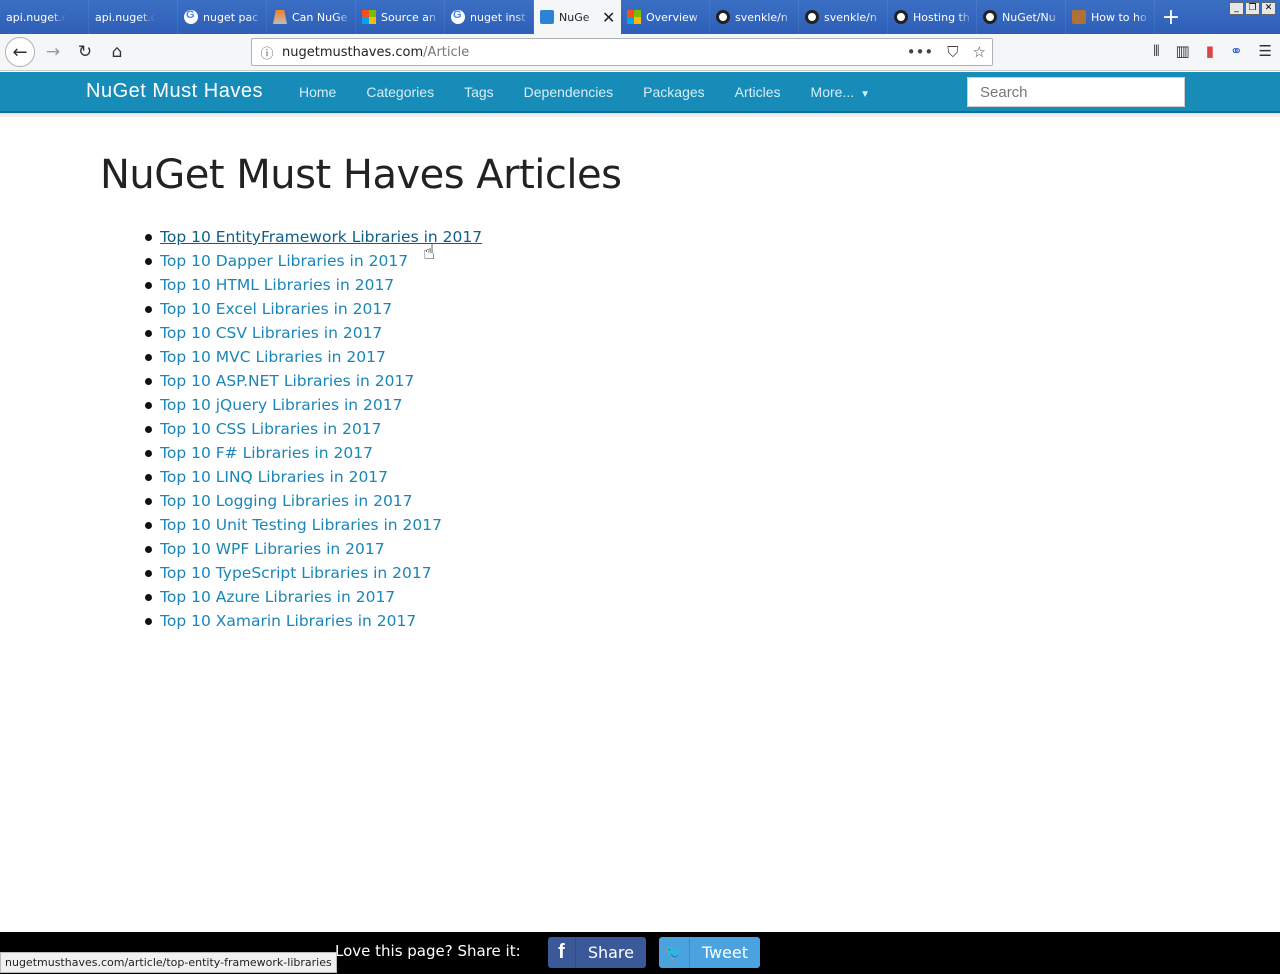 Image resolution: width=1280 pixels, height=974 pixels. I want to click on article-link: Top 10 Excel Libraries in 2017, so click(276, 309).